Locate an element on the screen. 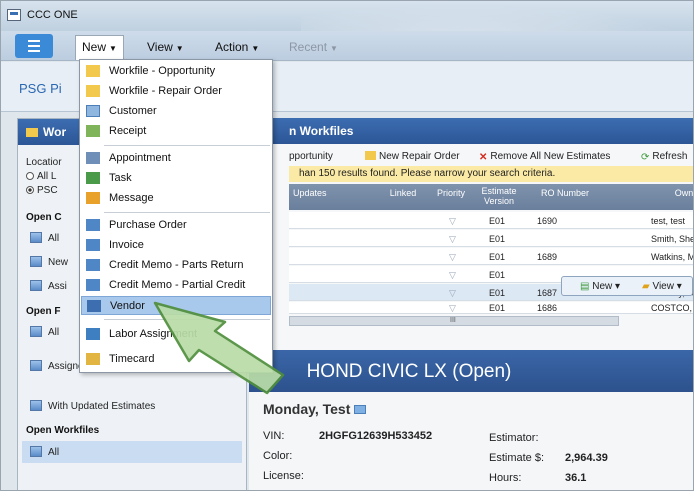 Image resolution: width=694 pixels, height=491 pixels. column-header: RO Number is located at coordinates (565, 193).